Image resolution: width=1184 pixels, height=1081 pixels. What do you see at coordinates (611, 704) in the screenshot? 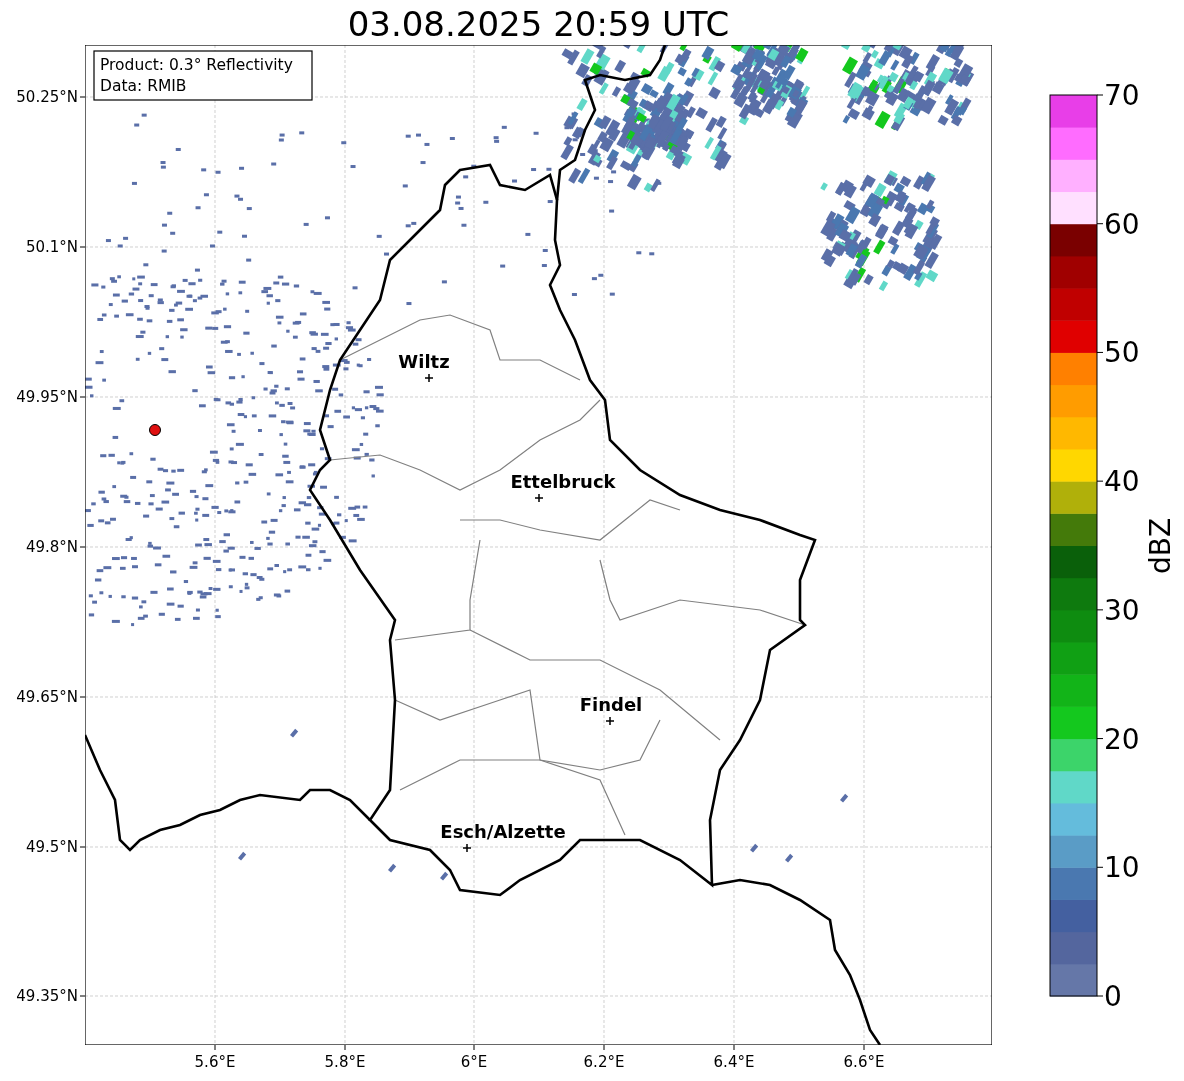
I see `city-label: Findel` at bounding box center [611, 704].